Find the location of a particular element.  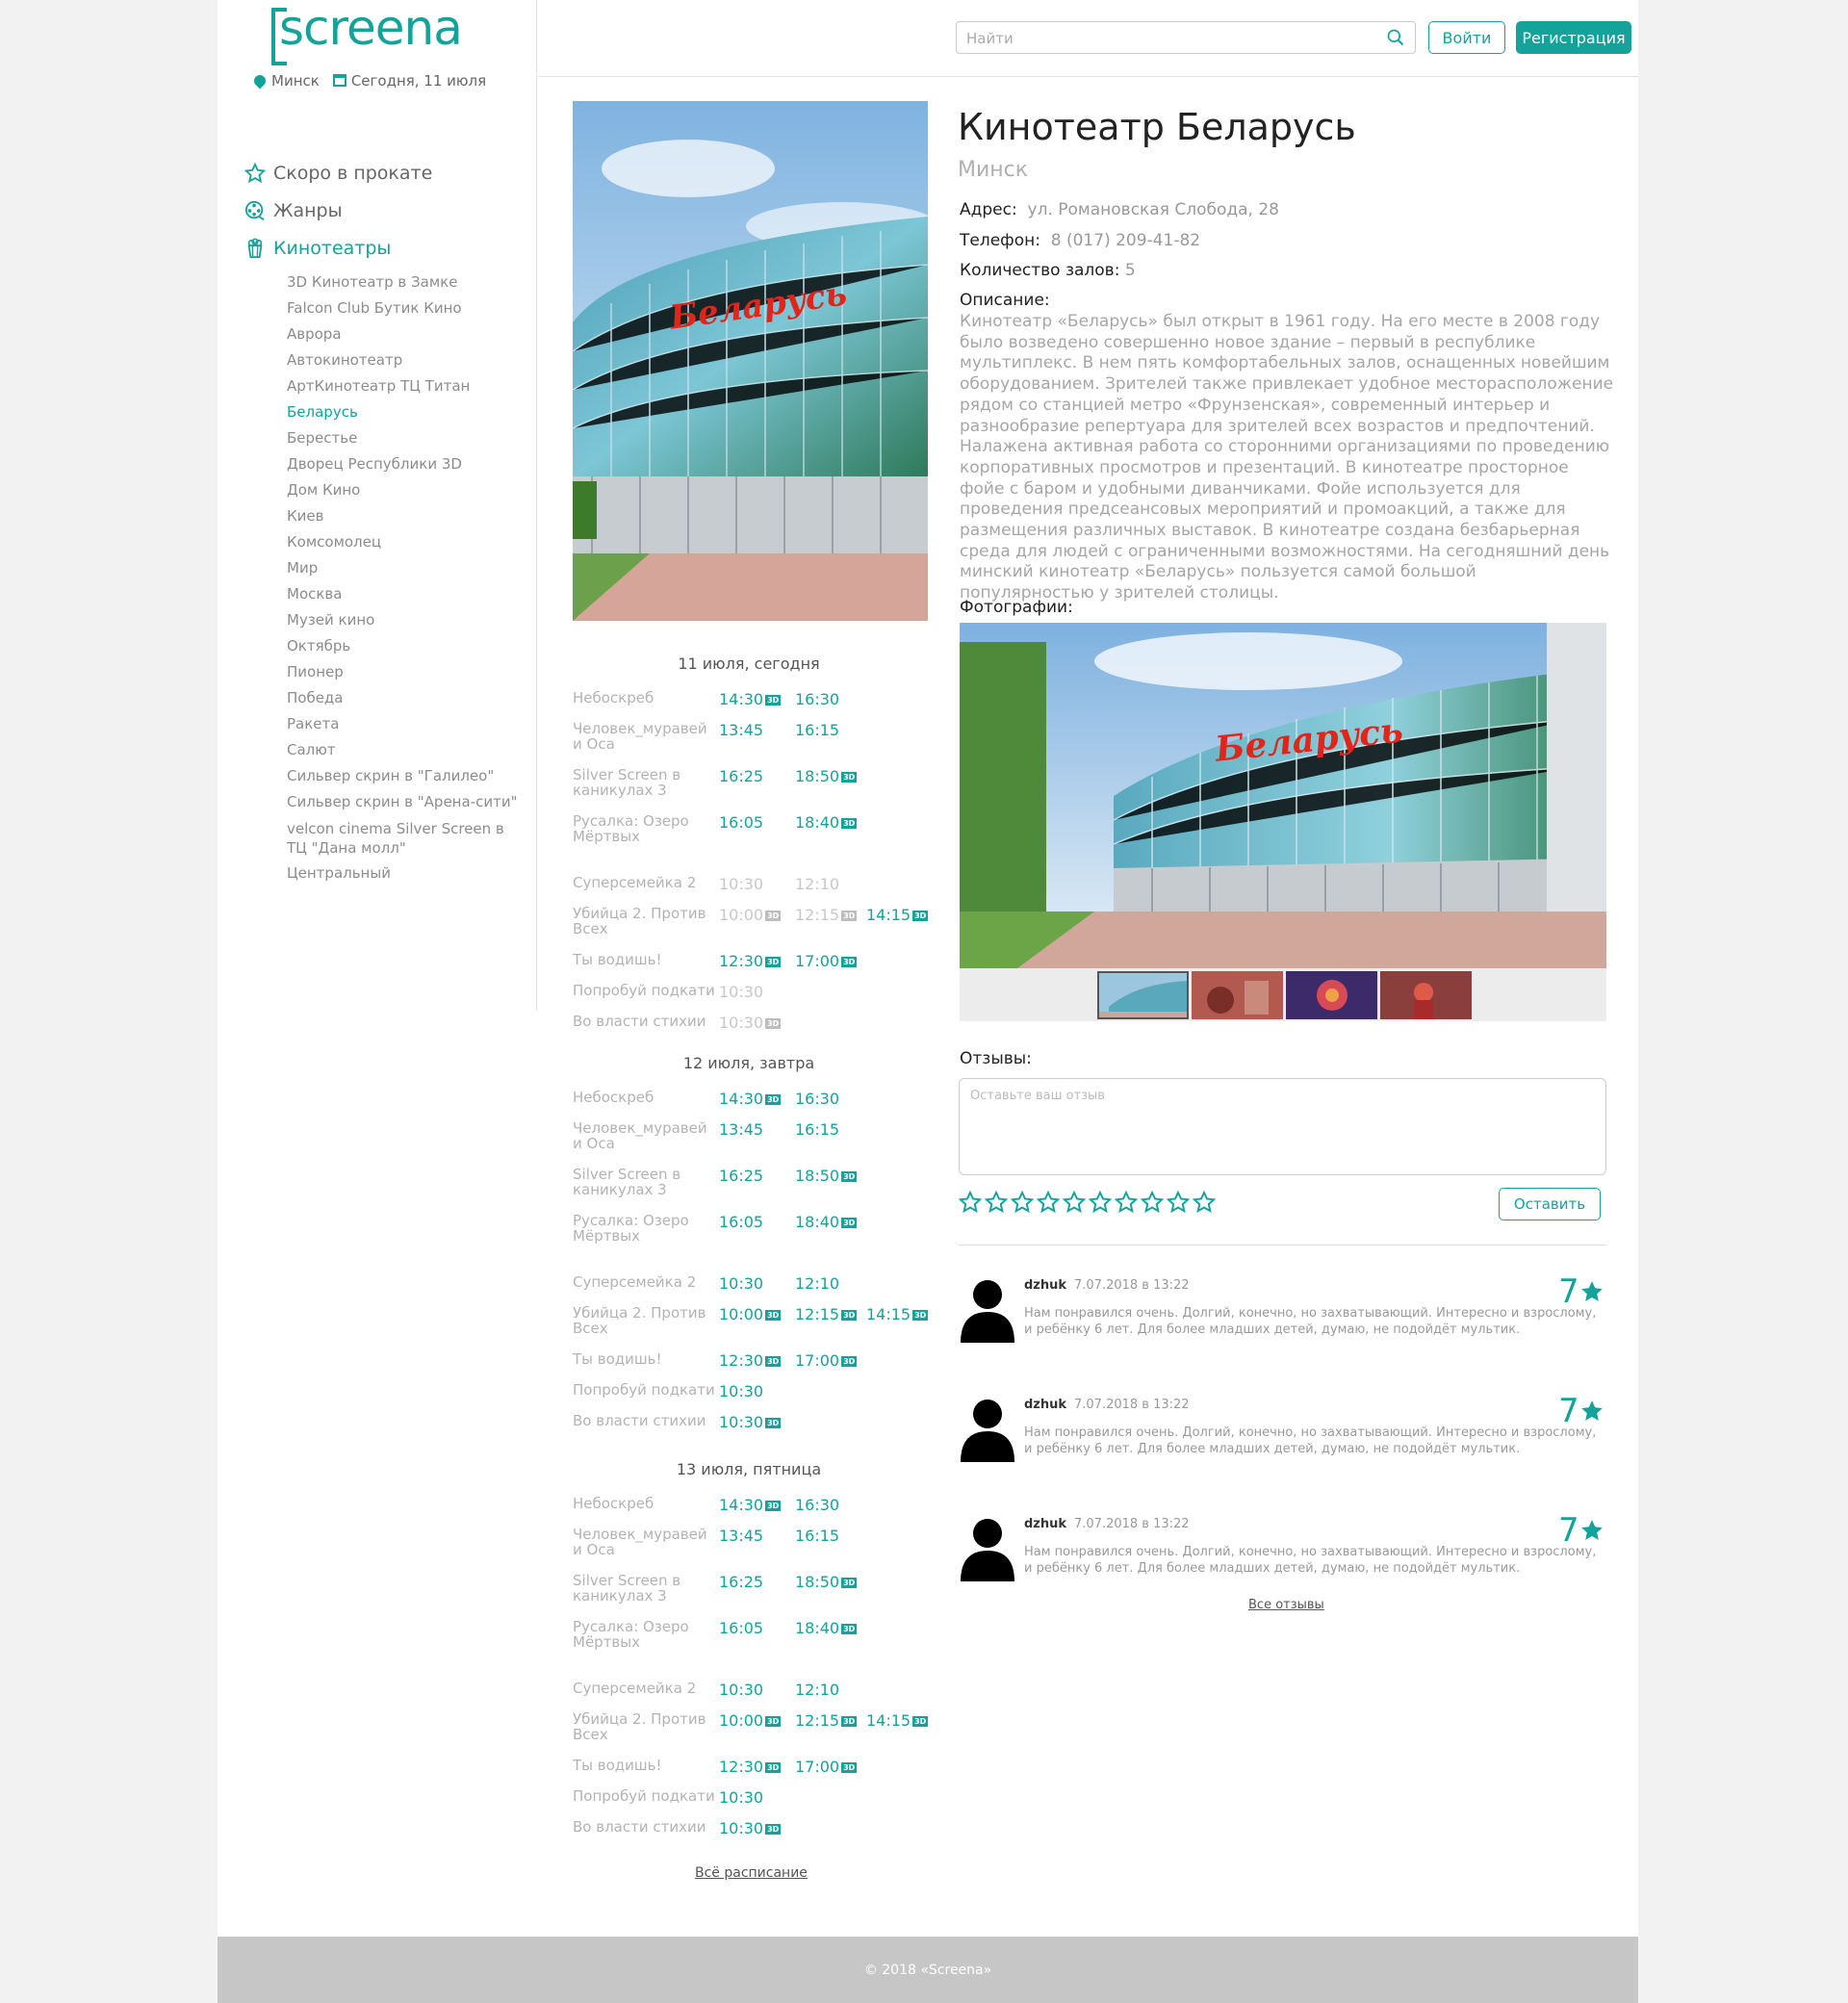

cinema-list-item: Falcon Club Бутик Кино is located at coordinates (402, 308).